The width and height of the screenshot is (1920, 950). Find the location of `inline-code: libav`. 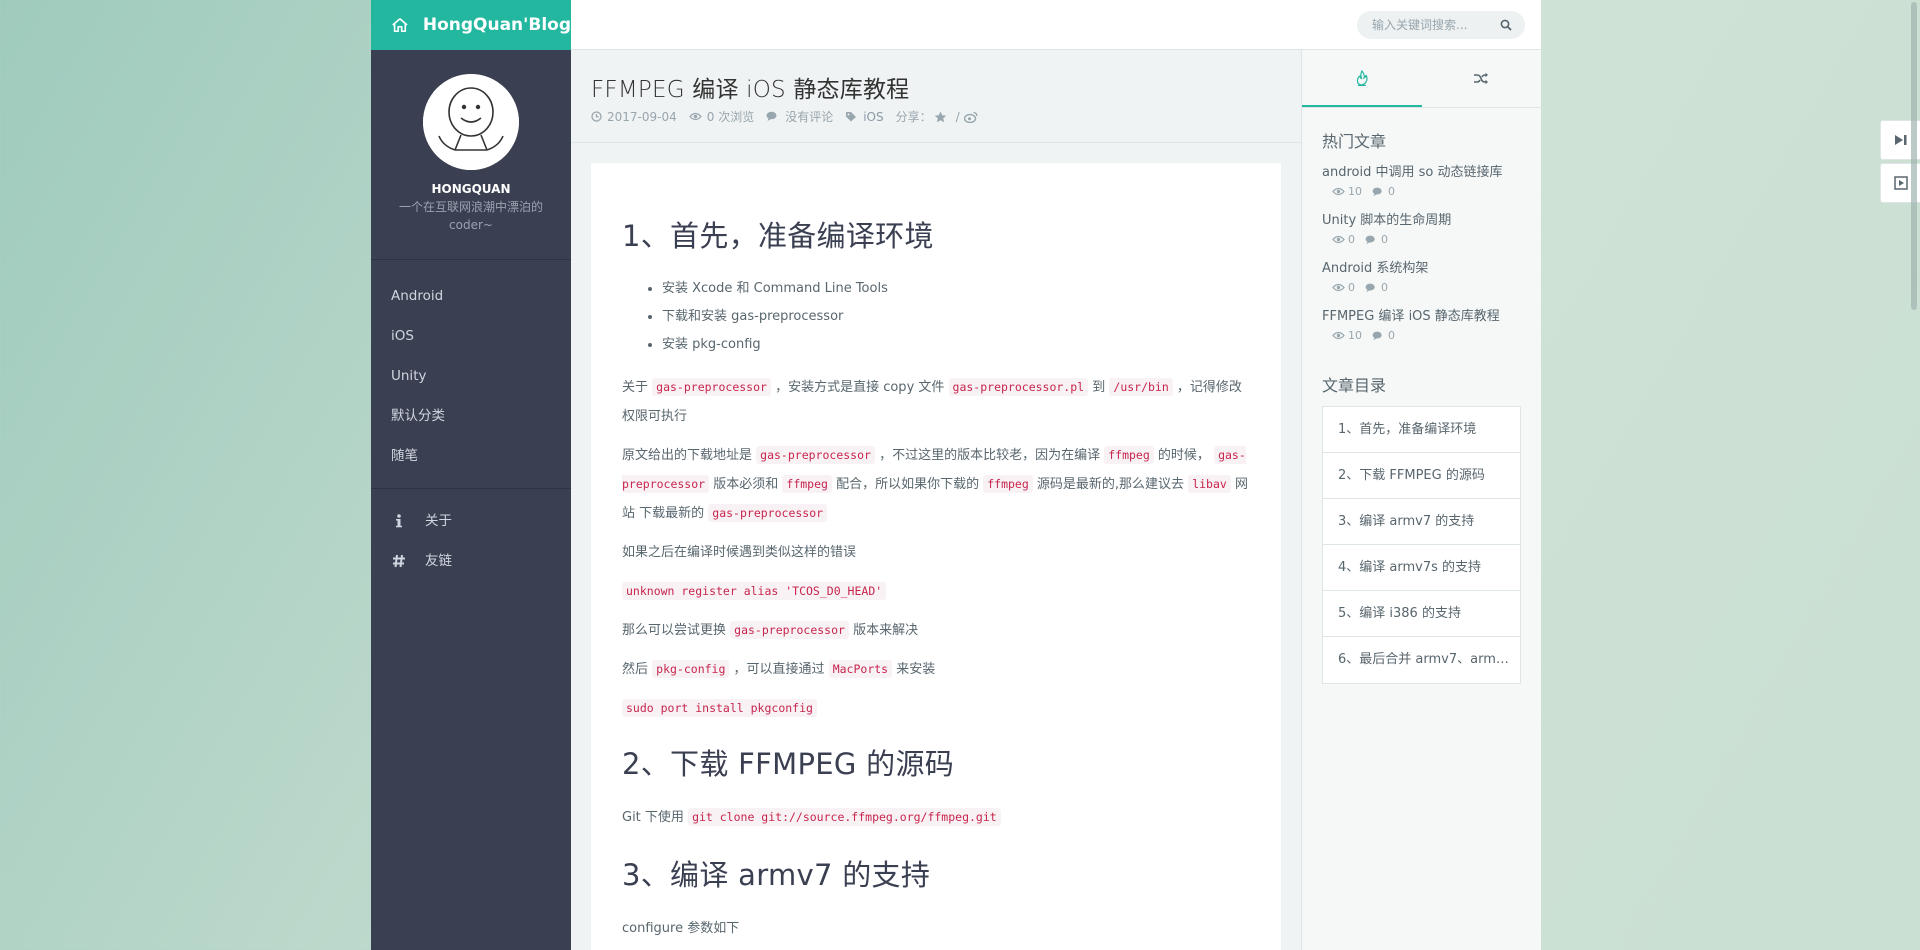

inline-code: libav is located at coordinates (1209, 484).